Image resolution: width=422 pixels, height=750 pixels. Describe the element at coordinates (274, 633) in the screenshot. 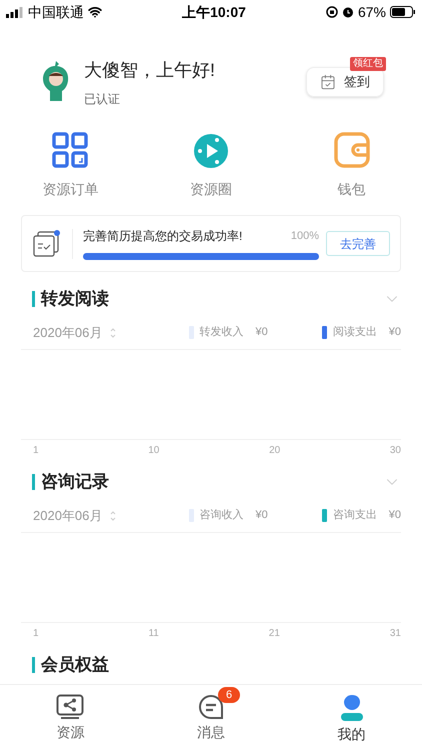

I see `axis-label: 21` at that location.